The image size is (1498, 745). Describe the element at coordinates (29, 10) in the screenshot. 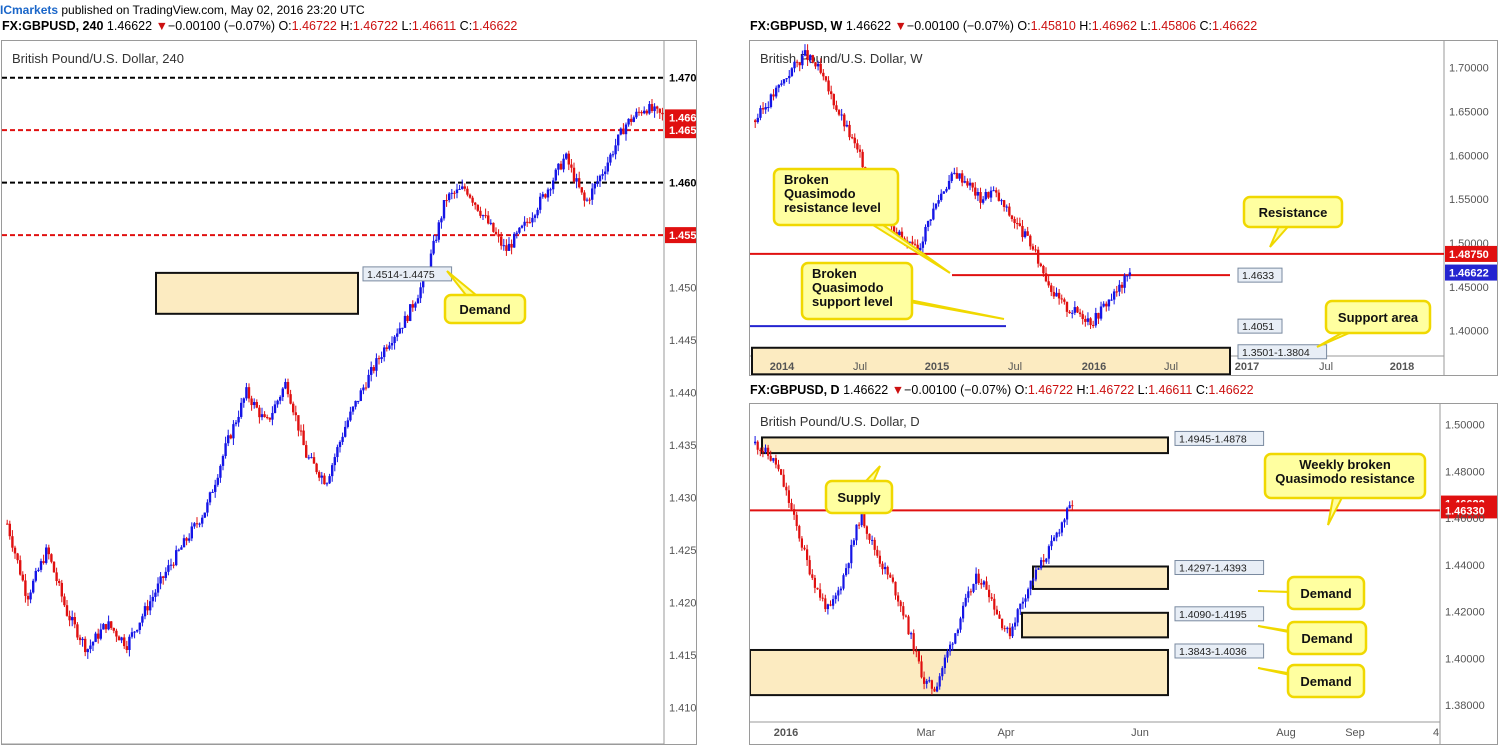

I see `publisher-name: ICmarkets` at that location.